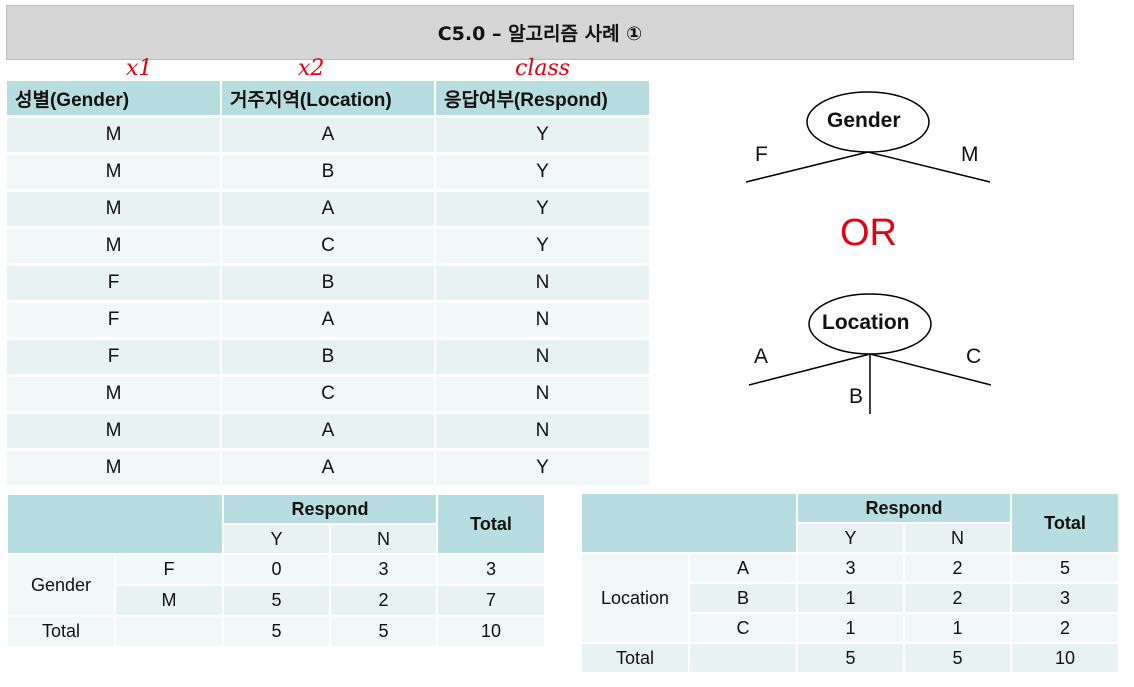 The image size is (1134, 687). Describe the element at coordinates (61, 585) in the screenshot. I see `gender-row-label: Gender` at that location.